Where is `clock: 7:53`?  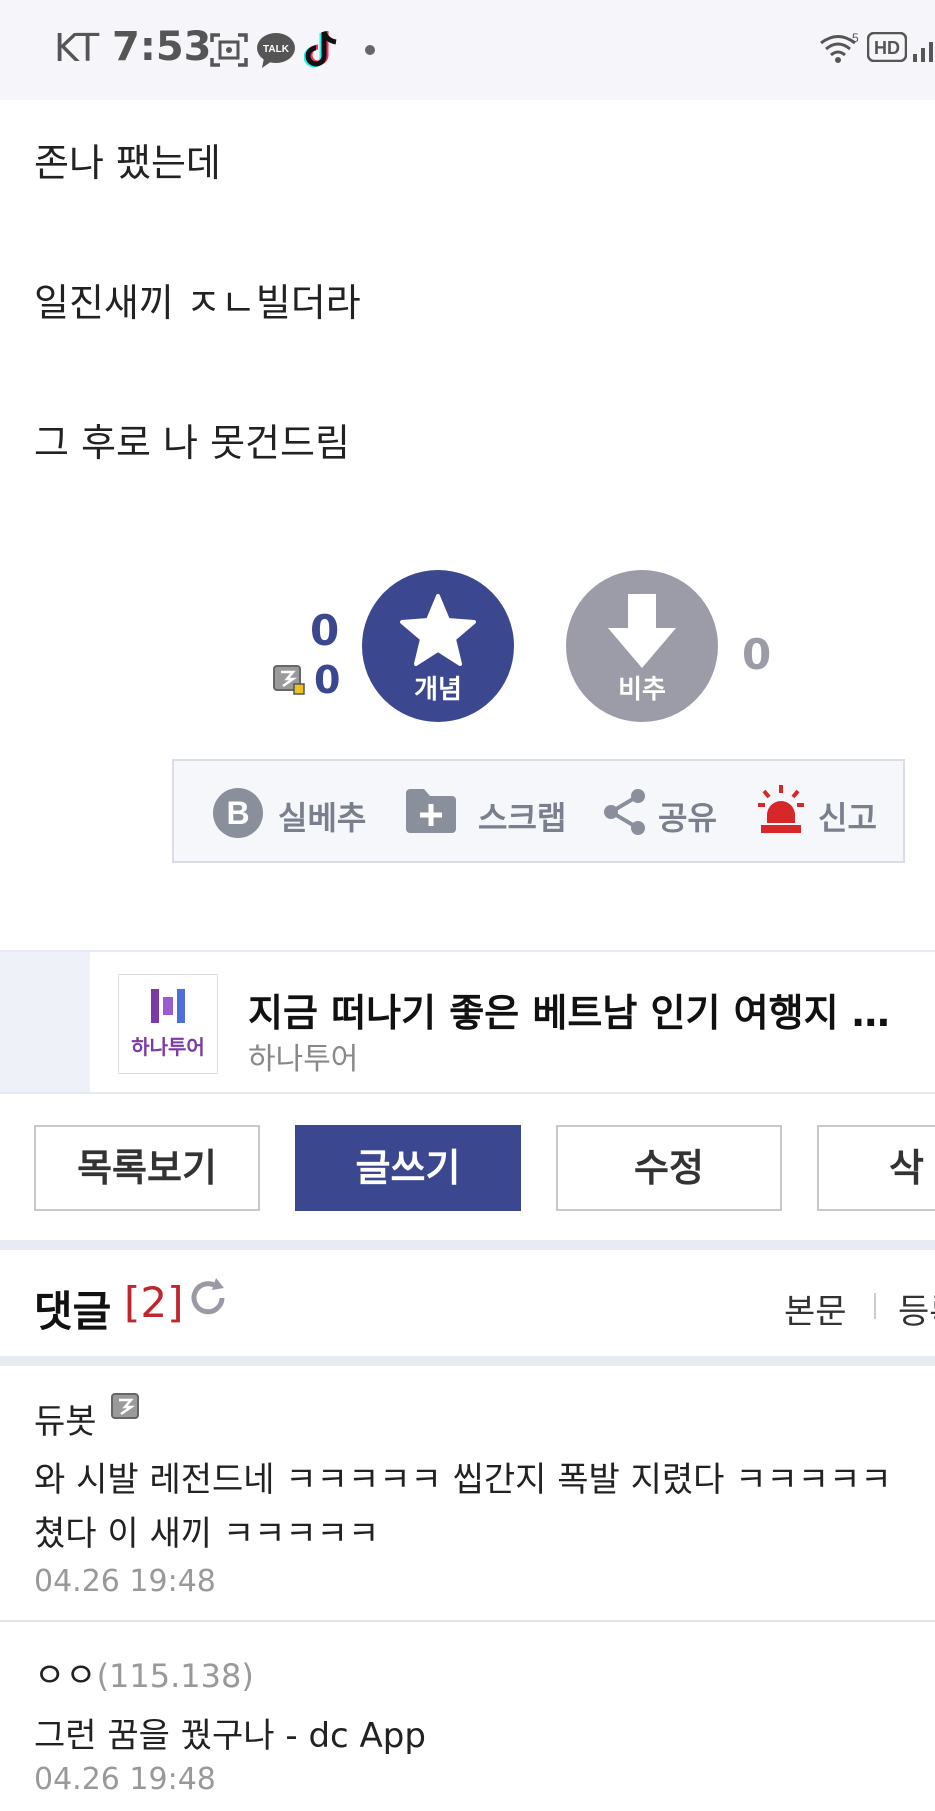 clock: 7:53 is located at coordinates (162, 47).